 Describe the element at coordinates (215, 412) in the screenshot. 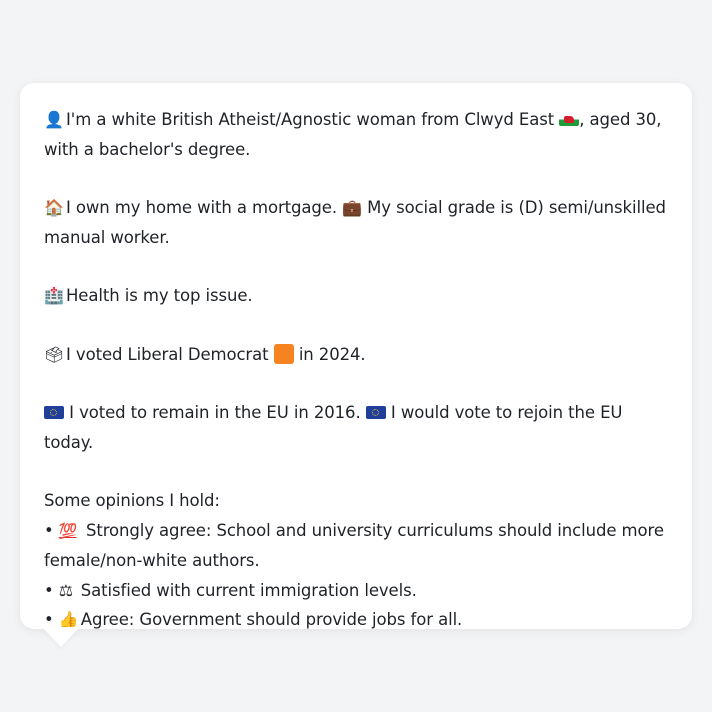

I see `eu-referendum-text: I voted to remain in the EU in 2016.` at that location.